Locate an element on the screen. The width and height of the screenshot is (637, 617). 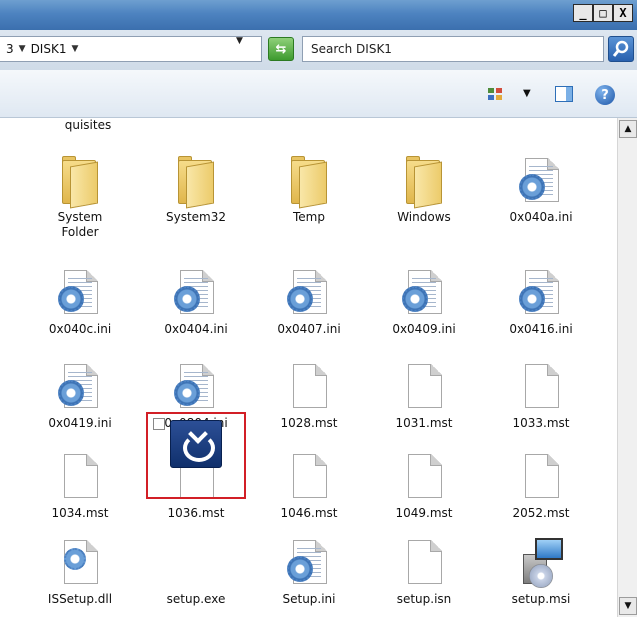
file-item-label: Windows is located at coordinates (424, 217).